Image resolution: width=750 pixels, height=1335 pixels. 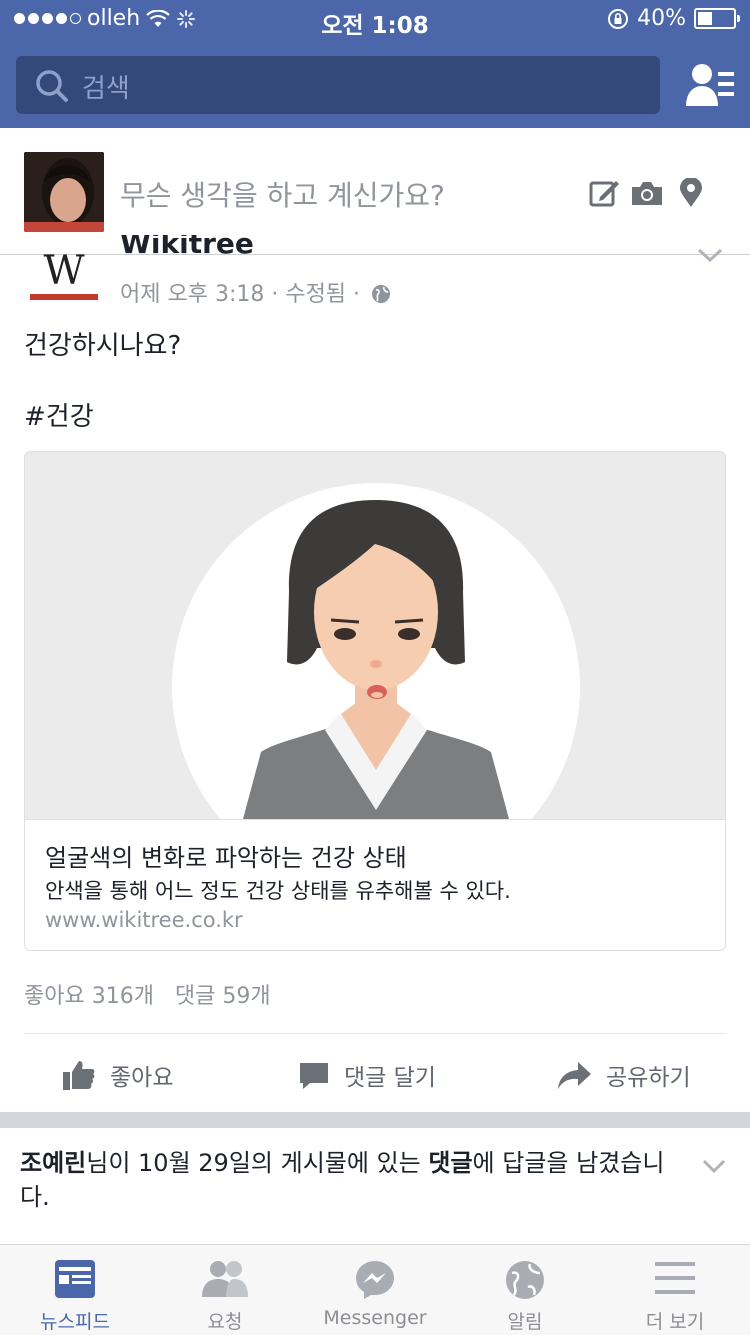 I want to click on link-description: 안색을 통해 어느 정도 건강 상태를 유추해볼 수 있다., so click(x=278, y=891).